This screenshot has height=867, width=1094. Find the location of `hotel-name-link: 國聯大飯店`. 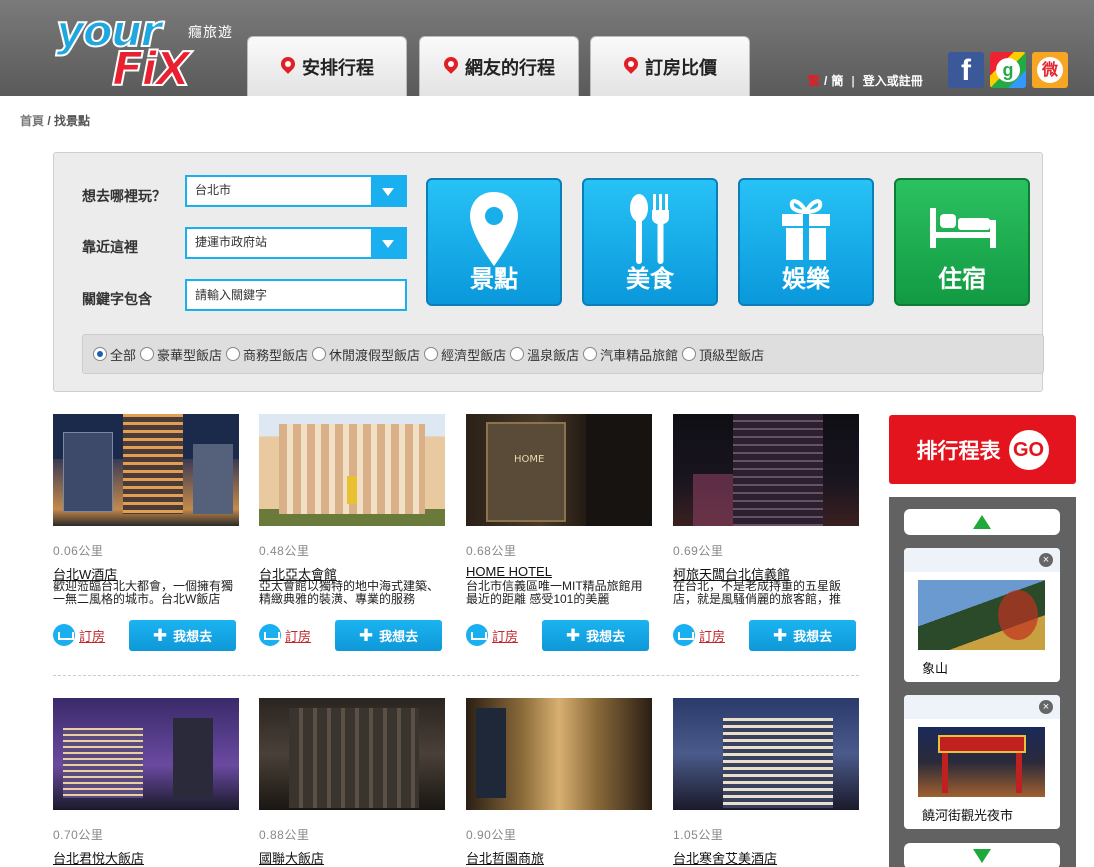

hotel-name-link: 國聯大飯店 is located at coordinates (291, 857).